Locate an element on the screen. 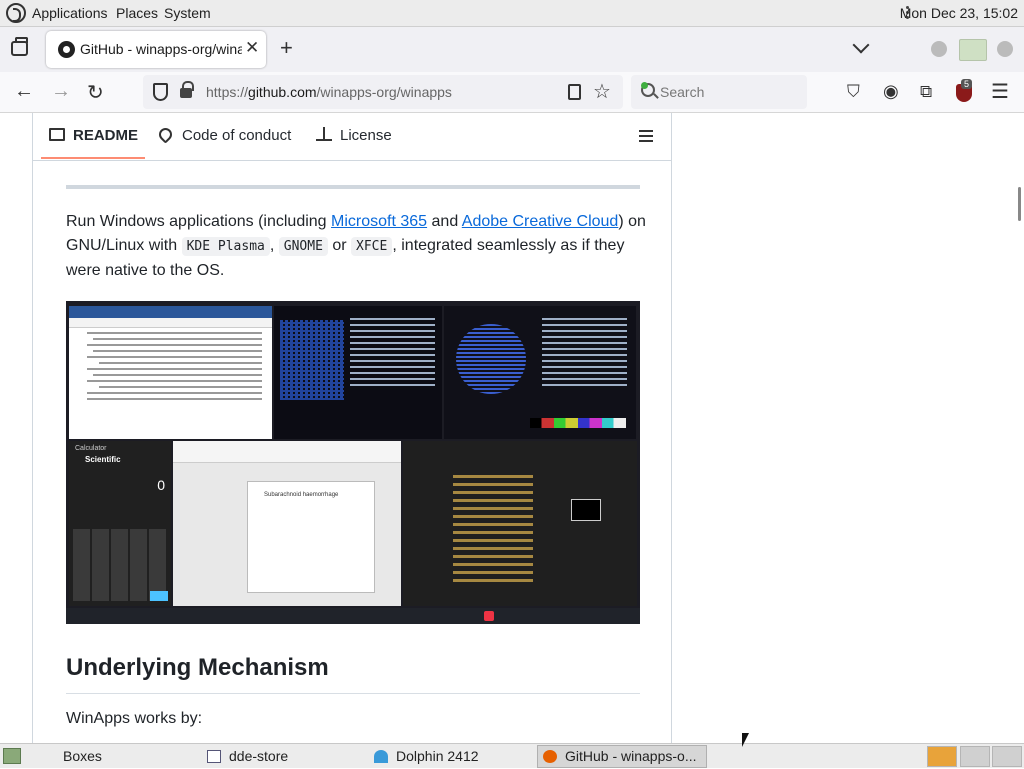 This screenshot has width=1024, height=769. taskbar-item-dolphin: Dolphin 2412 is located at coordinates (426, 756).